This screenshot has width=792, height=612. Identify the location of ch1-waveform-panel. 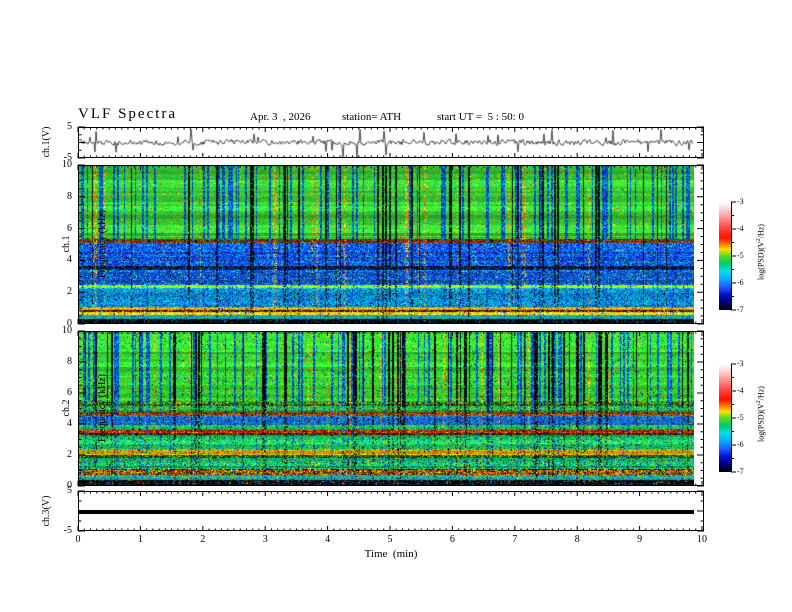
(391, 142).